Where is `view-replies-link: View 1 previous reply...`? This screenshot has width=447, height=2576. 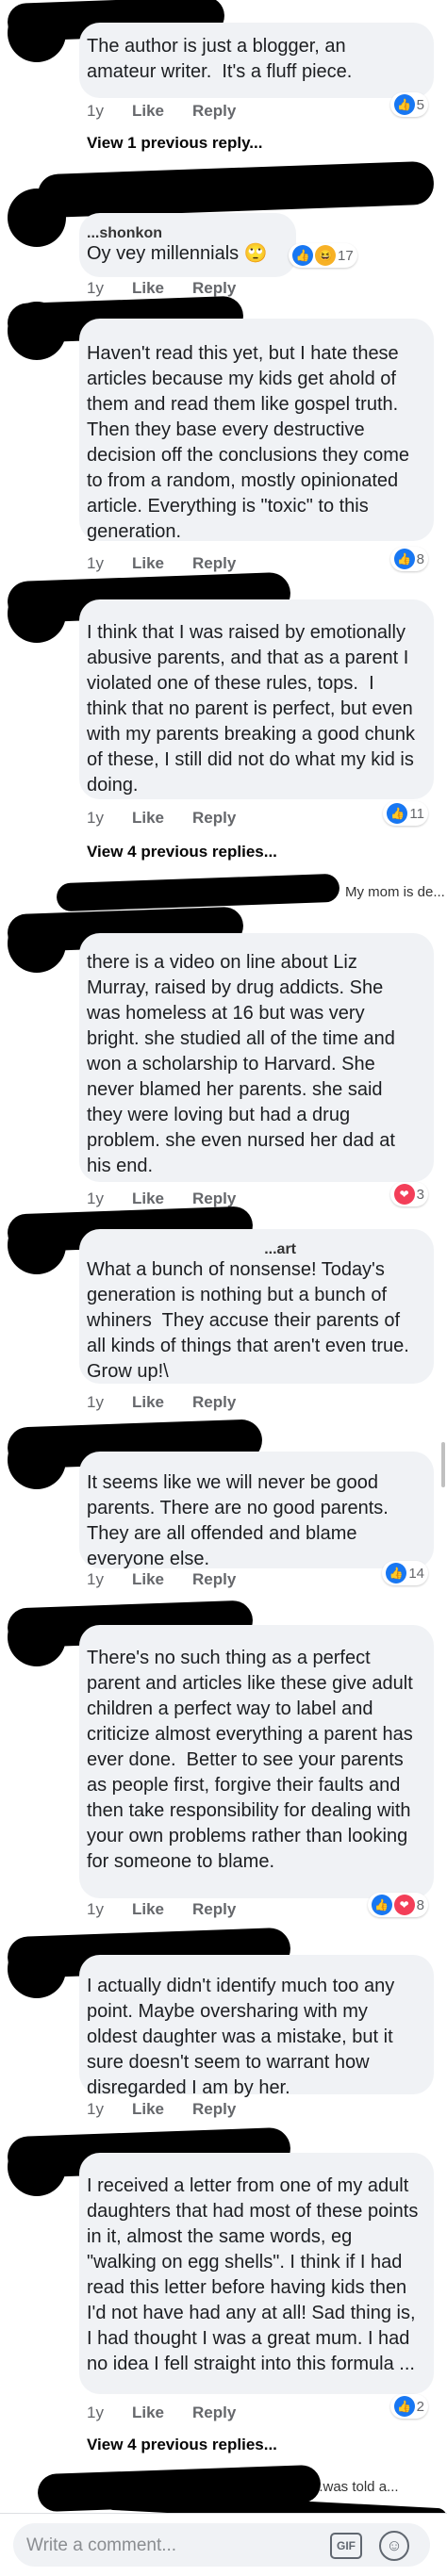 view-replies-link: View 1 previous reply... is located at coordinates (175, 143).